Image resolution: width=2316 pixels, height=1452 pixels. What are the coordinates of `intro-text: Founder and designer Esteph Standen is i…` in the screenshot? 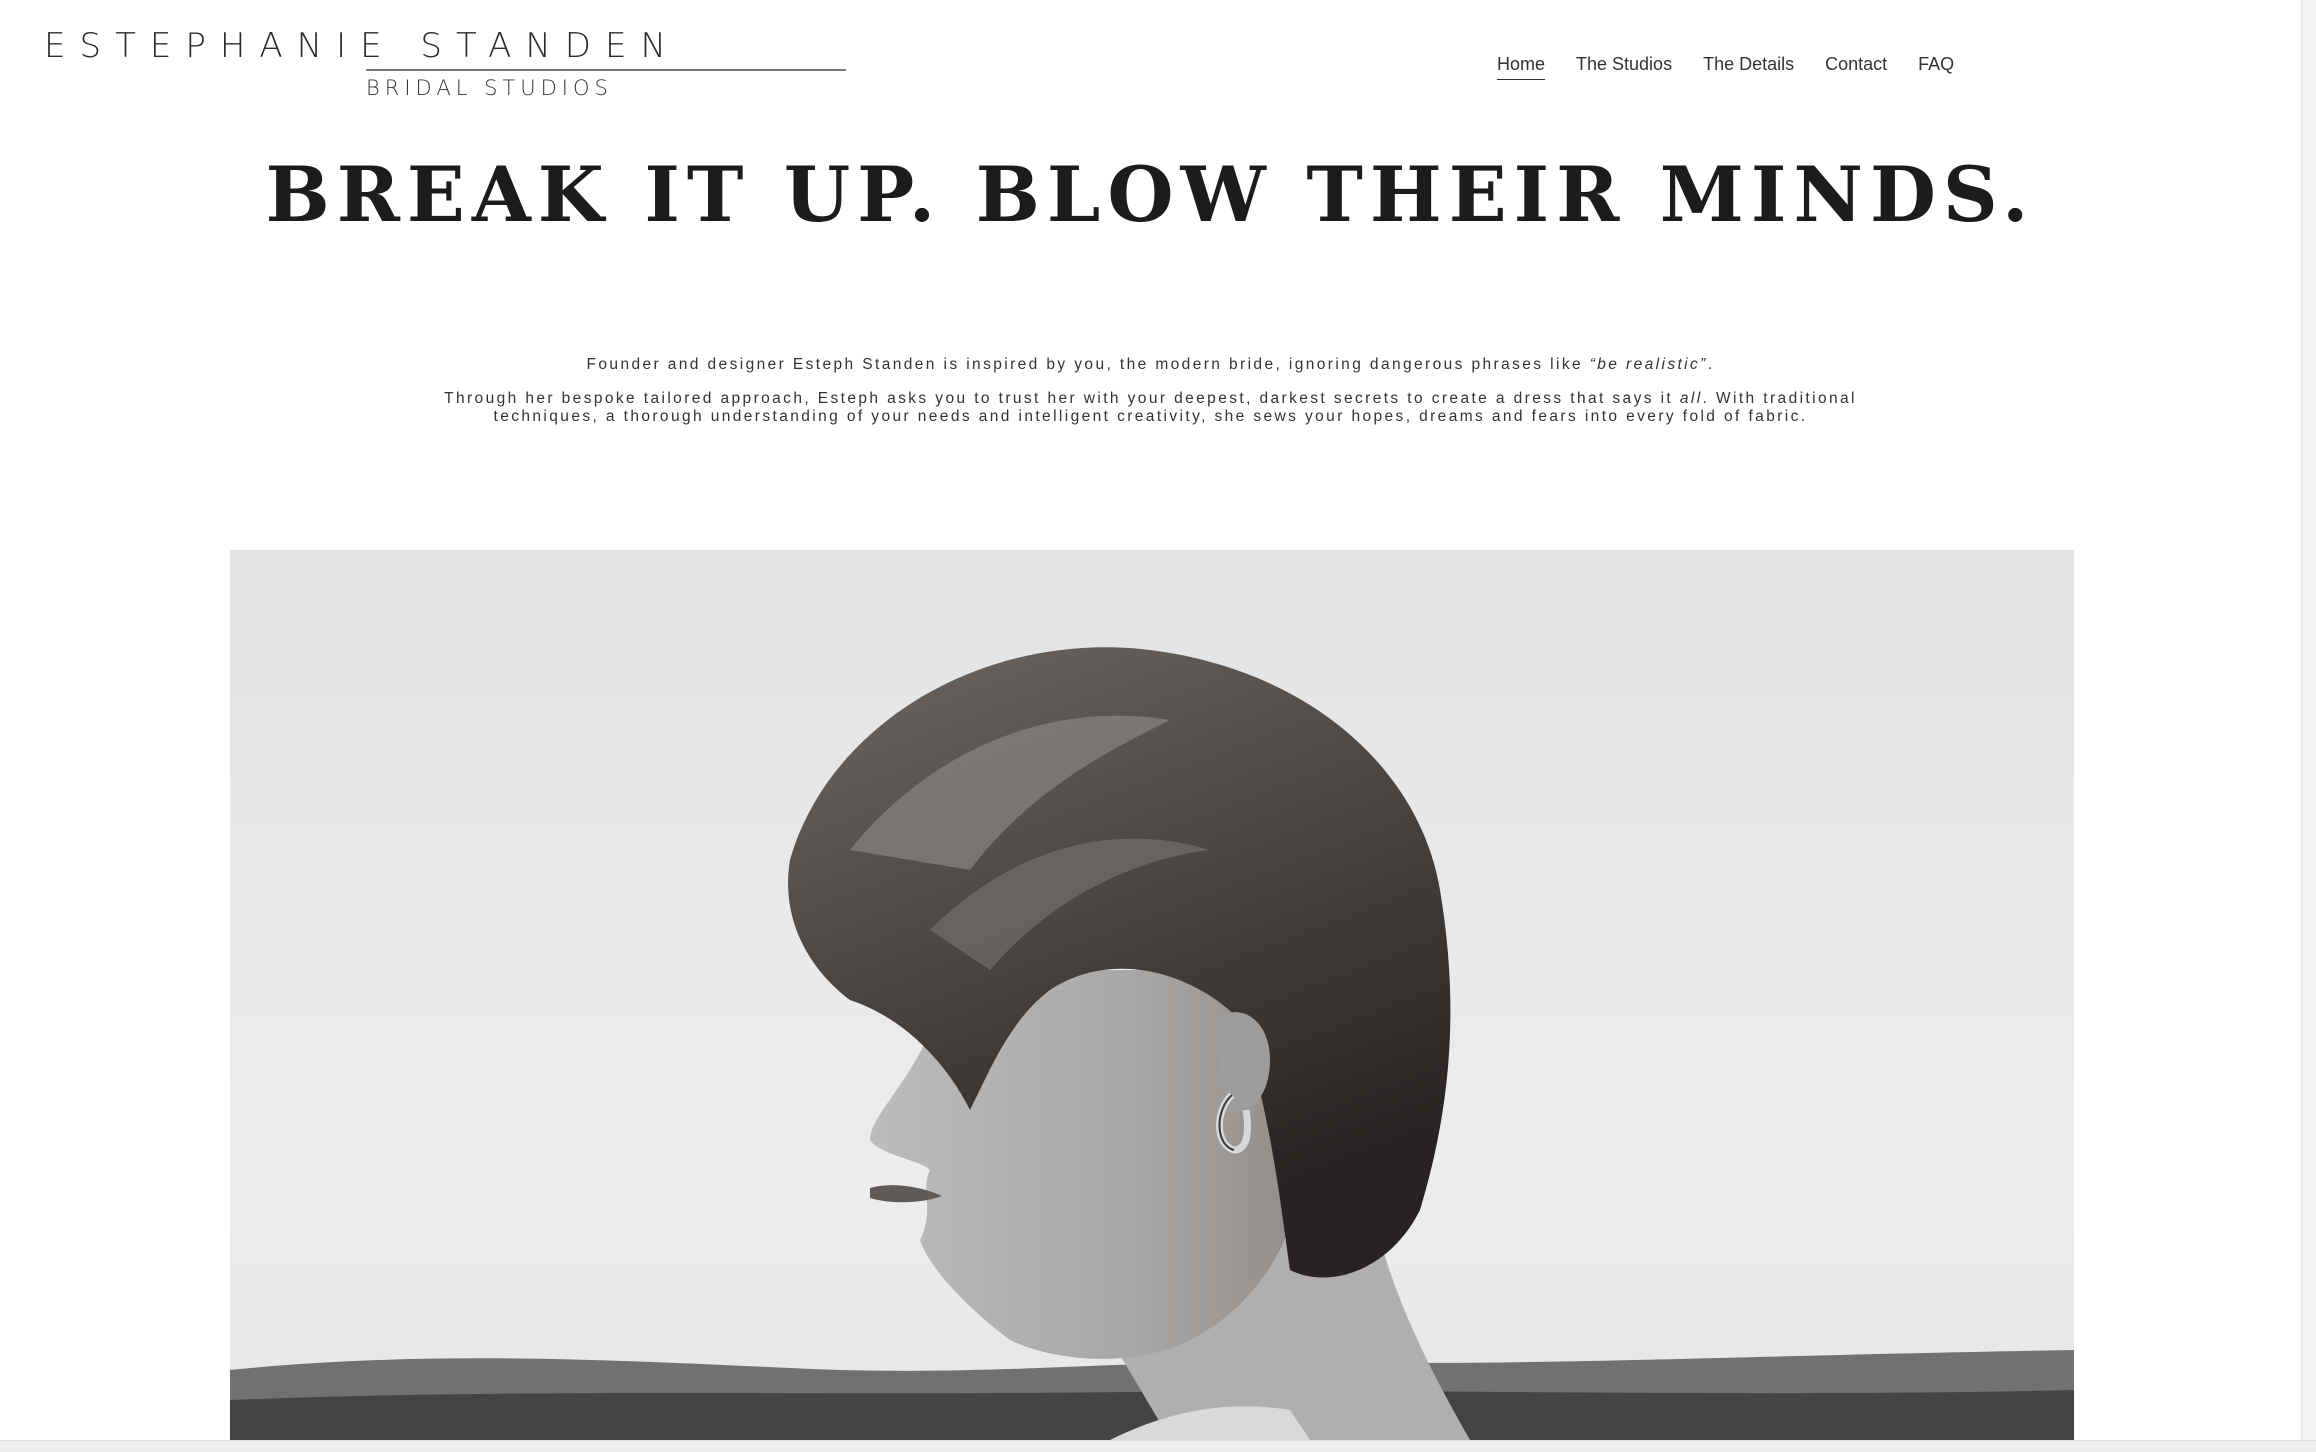 It's located at (1088, 364).